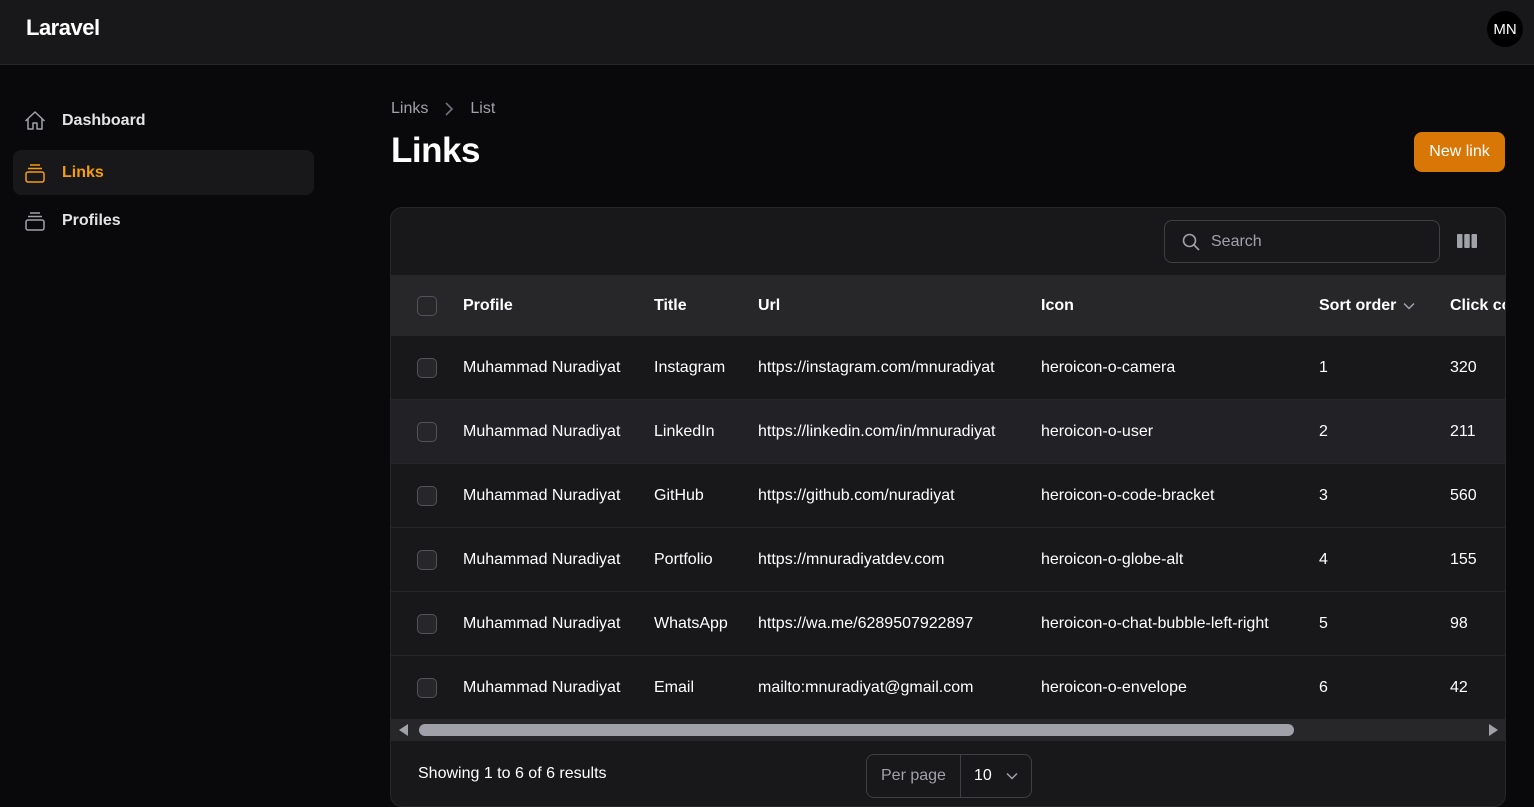  Describe the element at coordinates (1323, 367) in the screenshot. I see `cell-sort-order: 1` at that location.